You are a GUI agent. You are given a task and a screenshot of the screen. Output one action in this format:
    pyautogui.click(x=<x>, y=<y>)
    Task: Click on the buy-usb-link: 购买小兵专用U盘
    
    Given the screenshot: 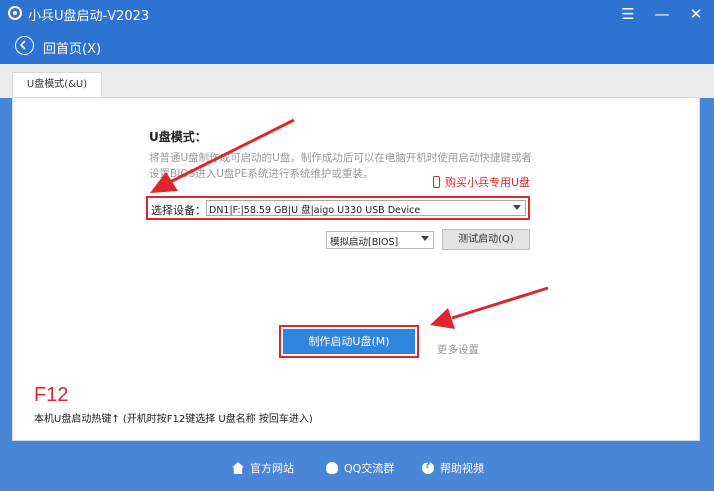 What is the action you would take?
    pyautogui.click(x=481, y=182)
    